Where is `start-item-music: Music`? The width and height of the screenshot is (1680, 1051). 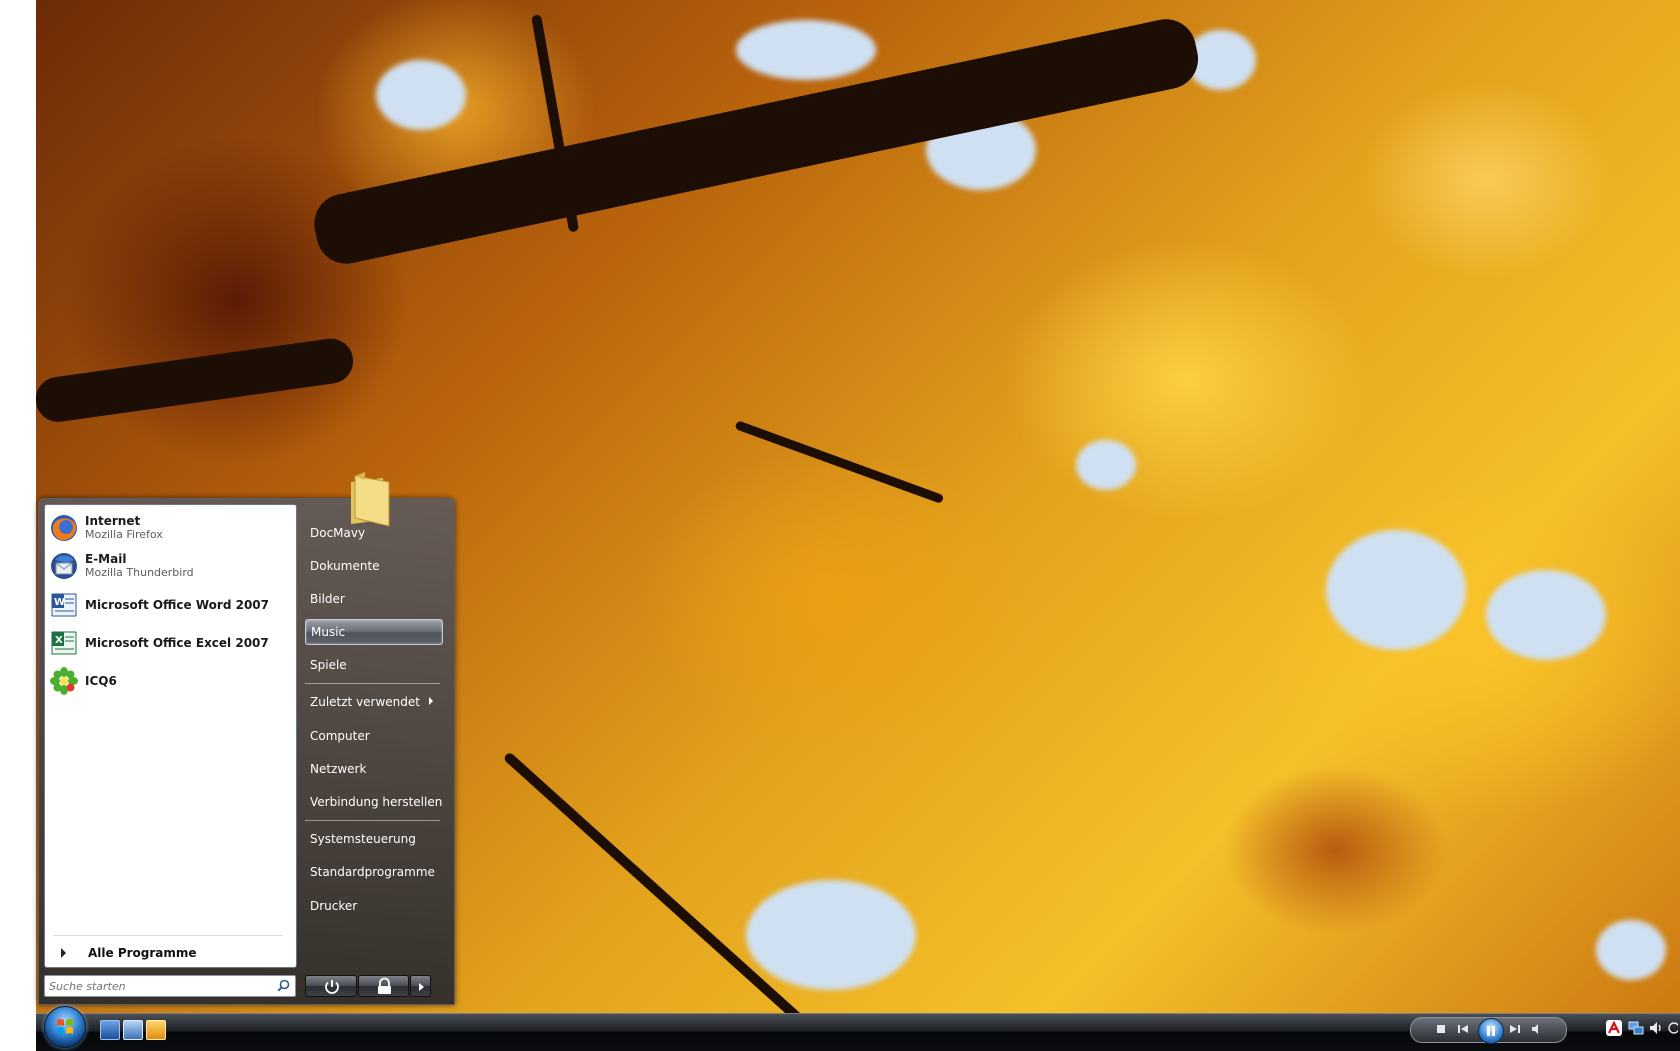
start-item-music: Music is located at coordinates (374, 632).